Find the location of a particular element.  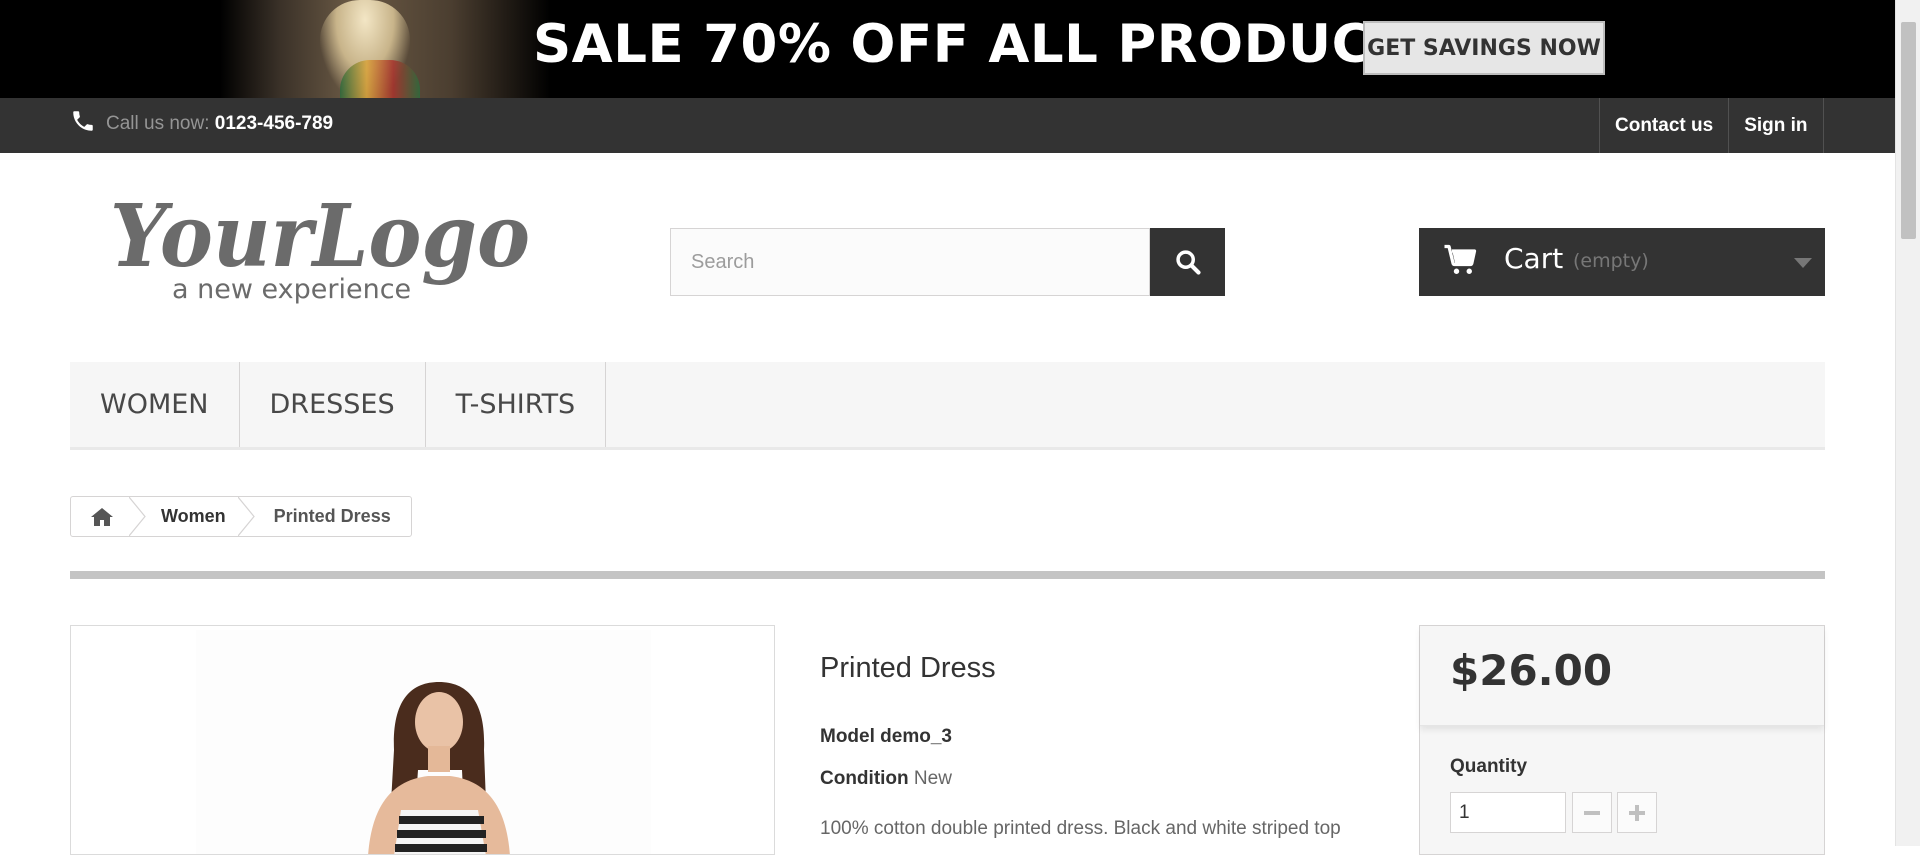

phone-icon is located at coordinates (83, 121).